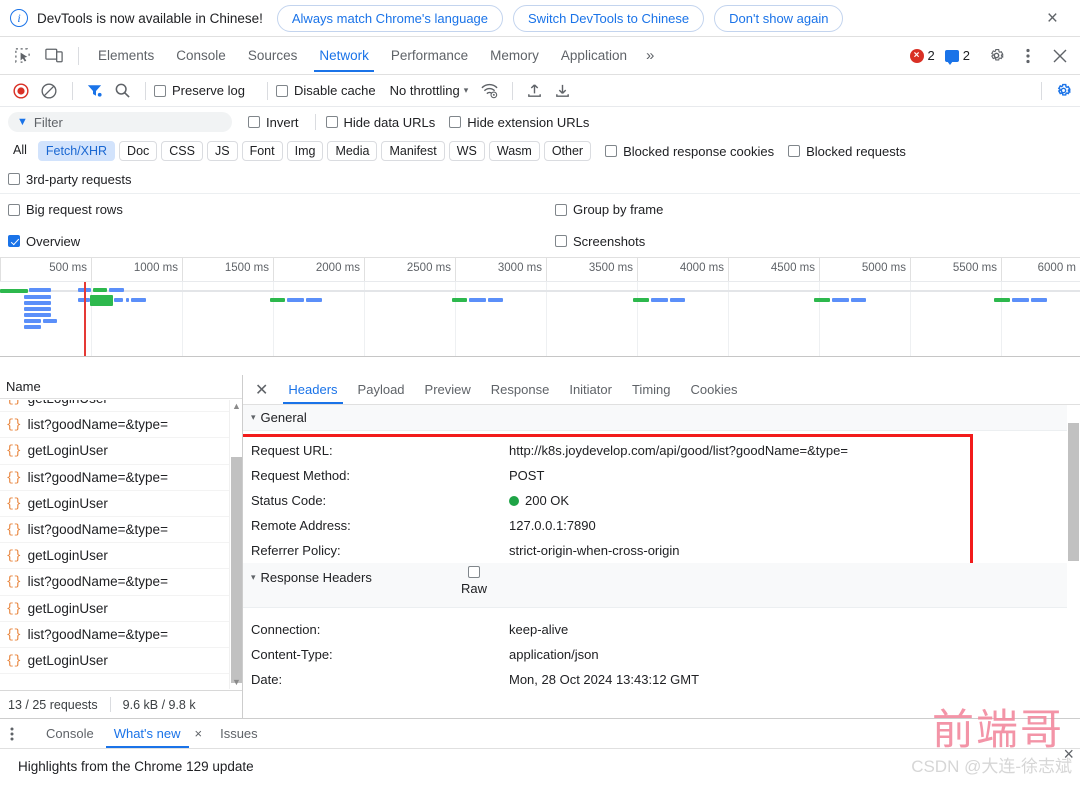  What do you see at coordinates (779, 18) in the screenshot?
I see `dont-show-again-button: Don't show again` at bounding box center [779, 18].